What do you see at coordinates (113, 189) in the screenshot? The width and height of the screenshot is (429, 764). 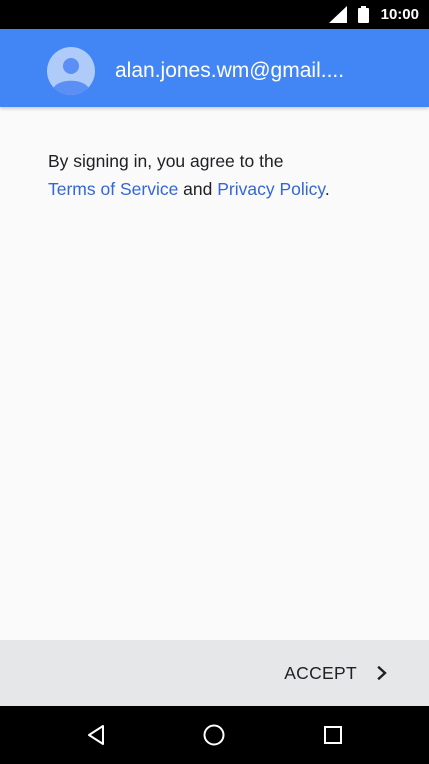 I see `terms-of-service-link: Terms of Service` at bounding box center [113, 189].